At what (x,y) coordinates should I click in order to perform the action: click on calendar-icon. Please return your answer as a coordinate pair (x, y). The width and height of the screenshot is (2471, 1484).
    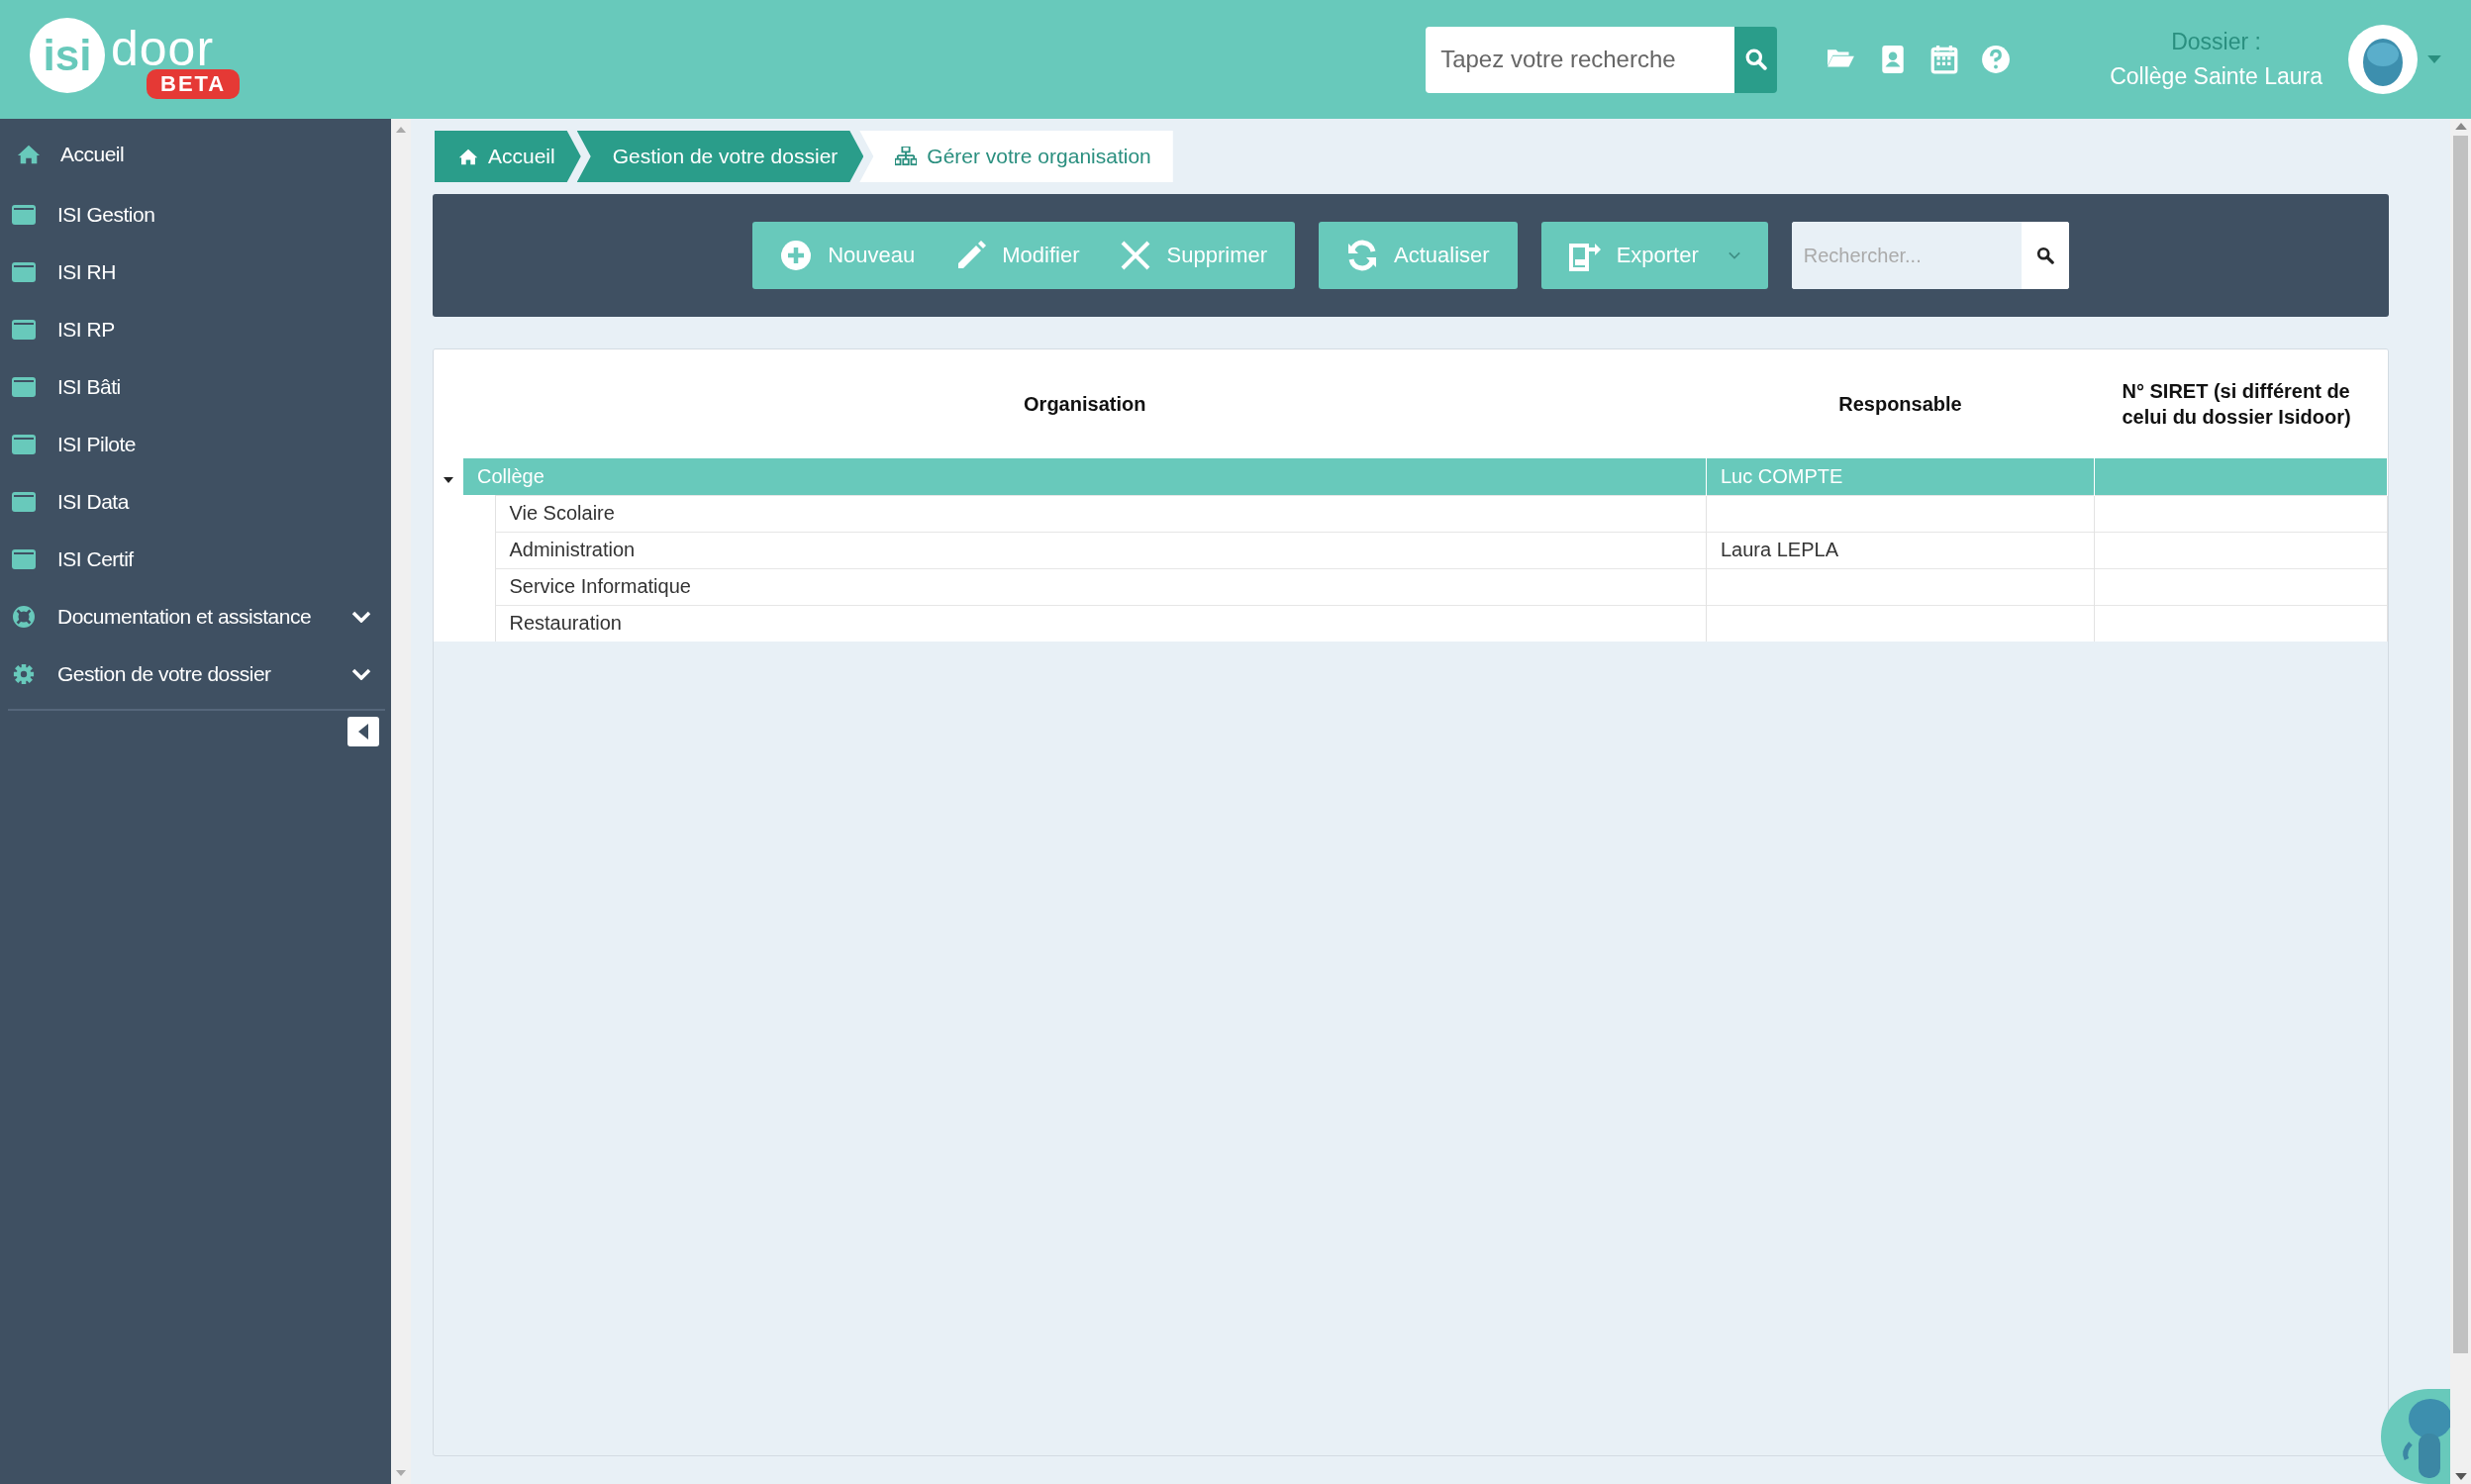
    Looking at the image, I should click on (1945, 59).